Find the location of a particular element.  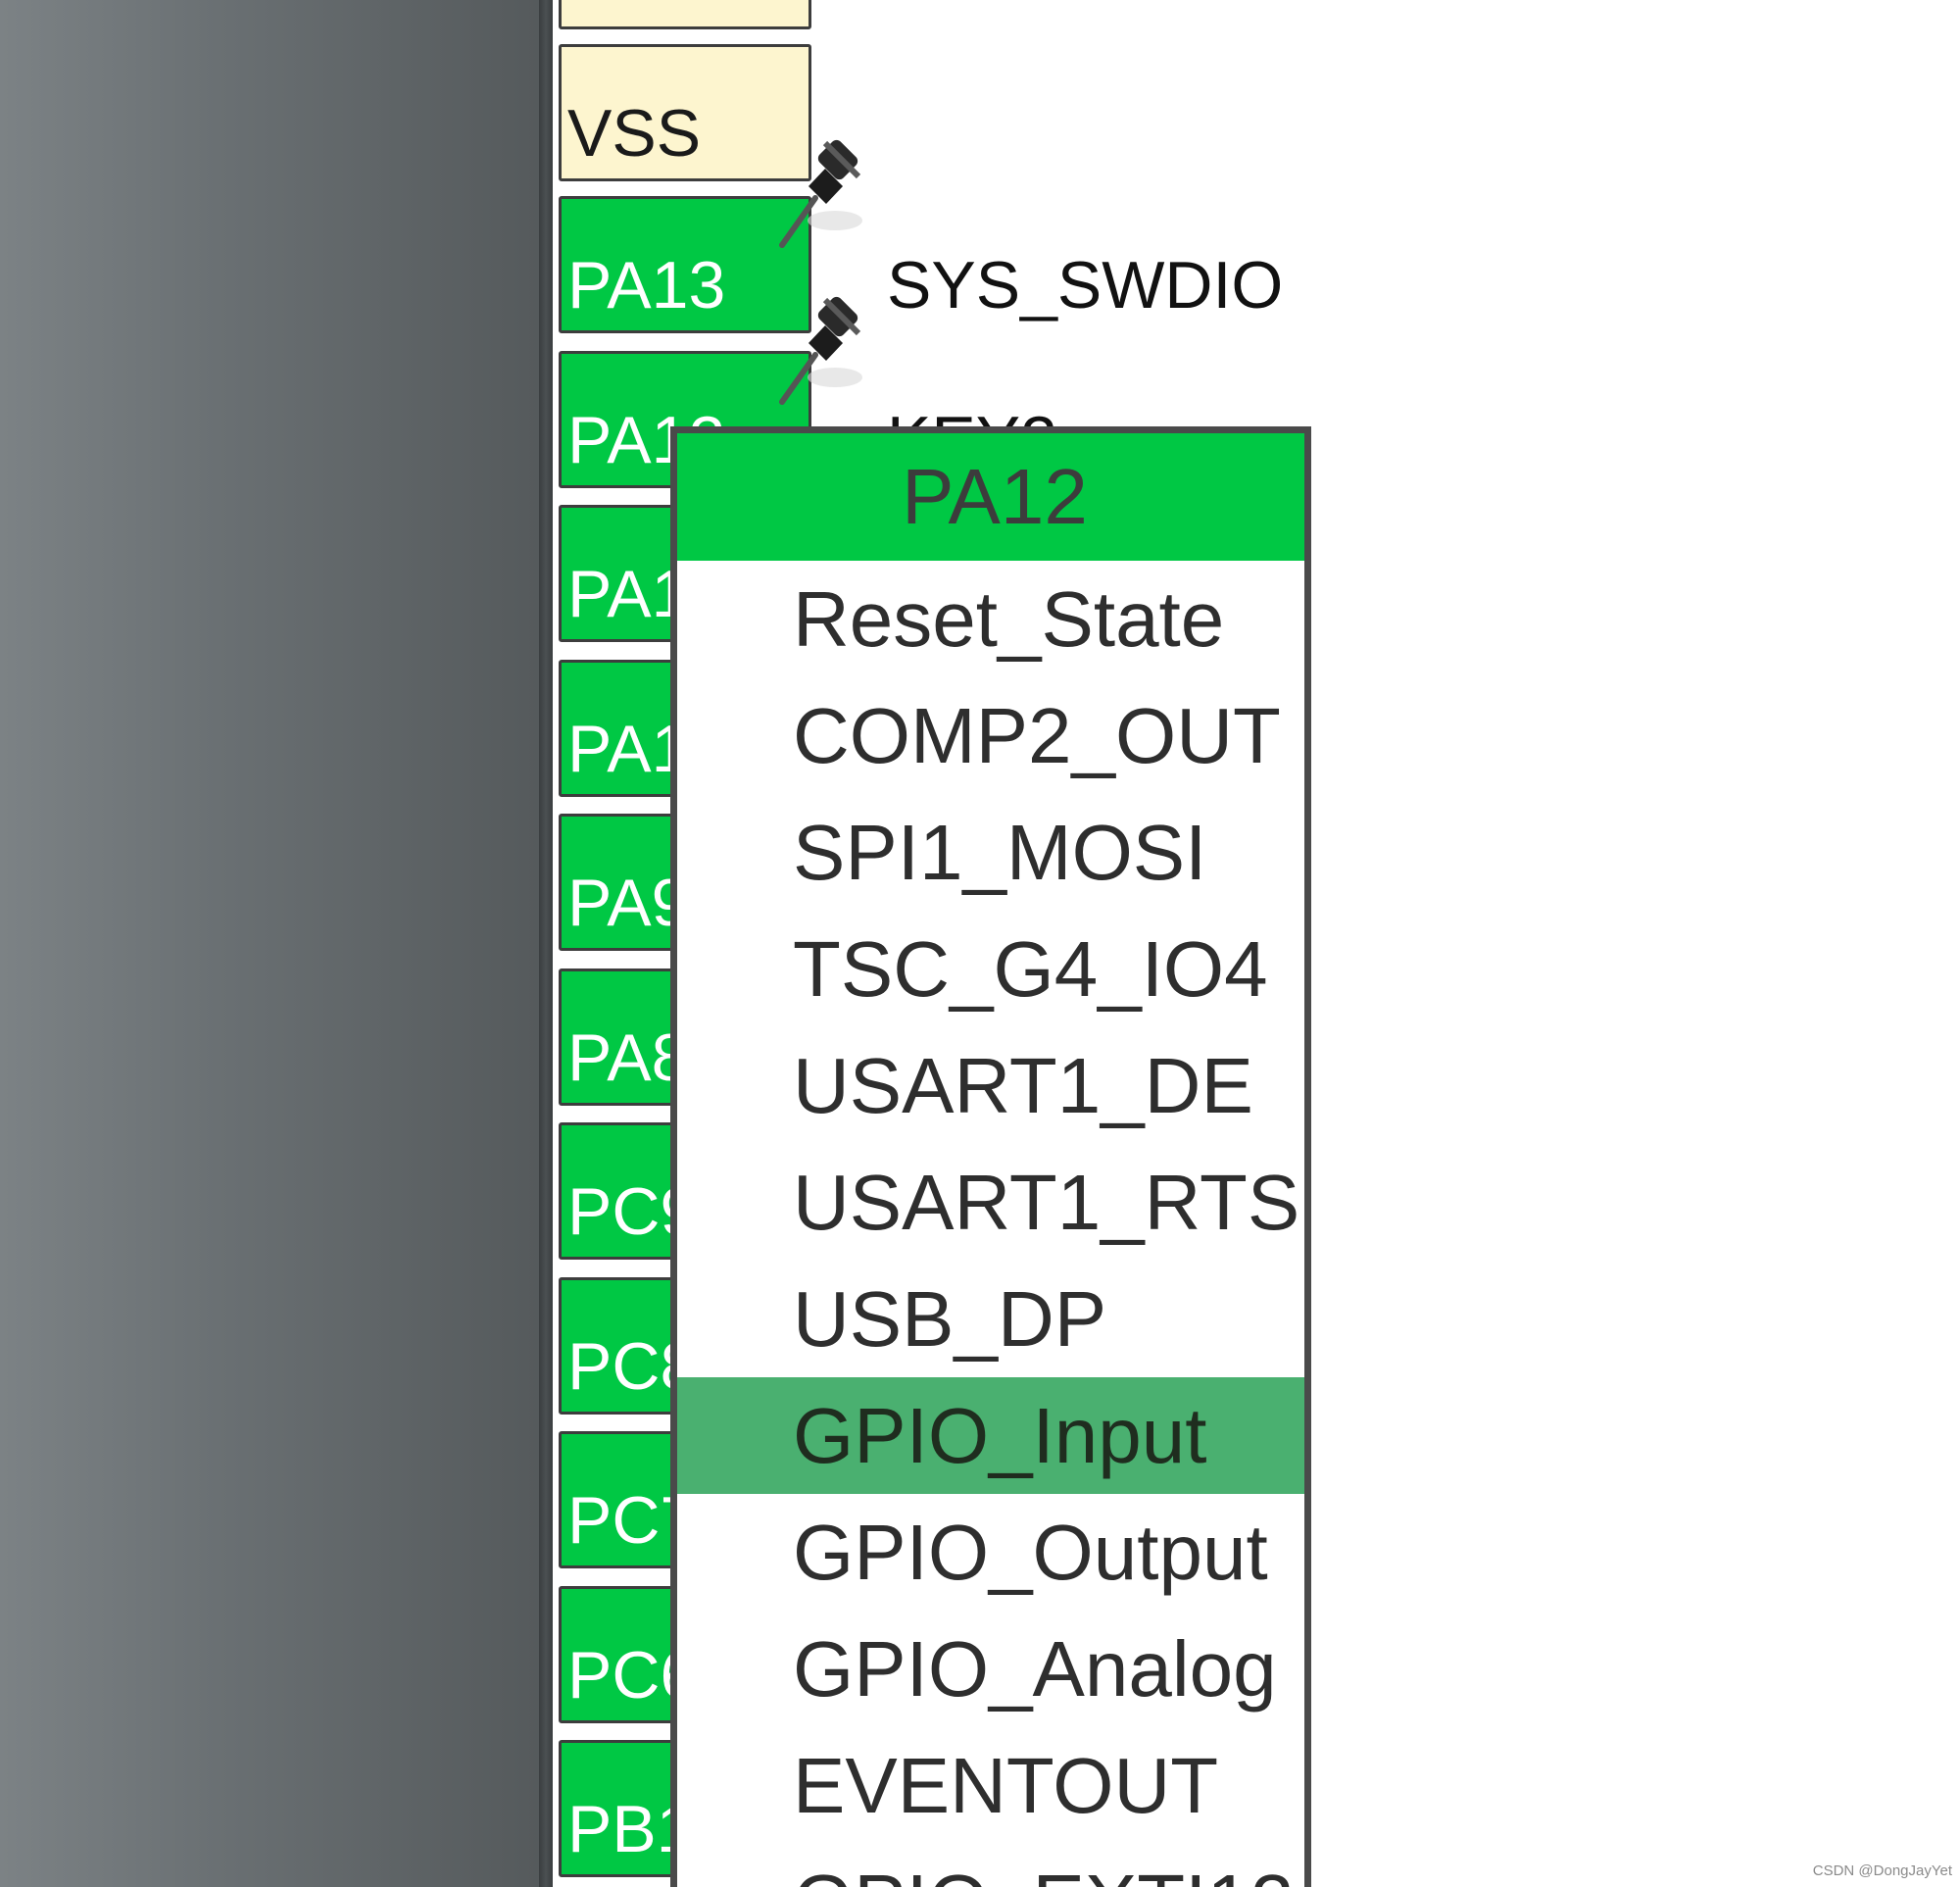

menu-item-usart1-de: USART1_DE is located at coordinates (990, 1085).